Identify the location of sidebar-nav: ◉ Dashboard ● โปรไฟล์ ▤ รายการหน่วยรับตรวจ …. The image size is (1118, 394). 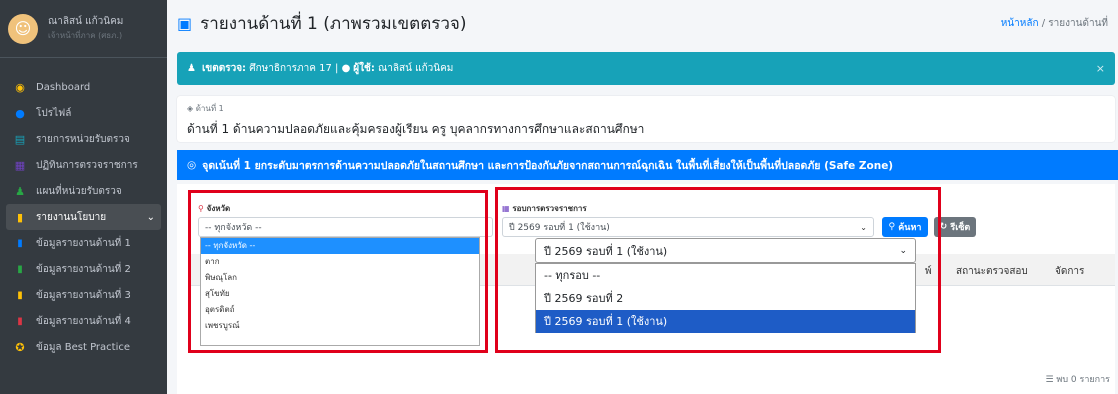
(83, 209).